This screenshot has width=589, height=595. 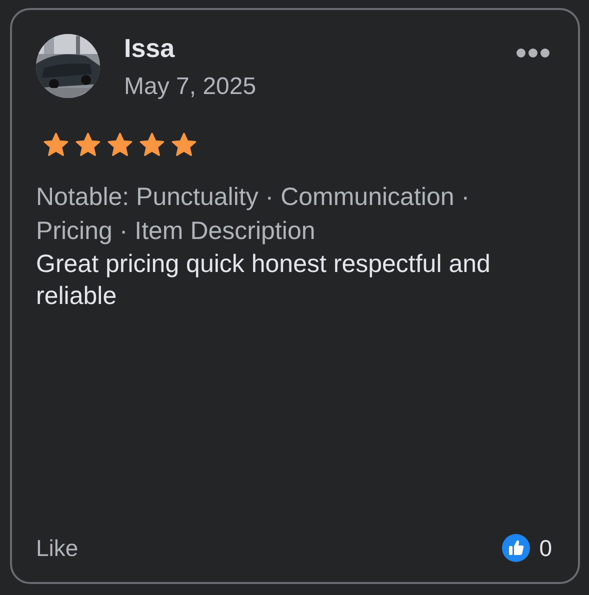 I want to click on like-count: 0, so click(x=545, y=548).